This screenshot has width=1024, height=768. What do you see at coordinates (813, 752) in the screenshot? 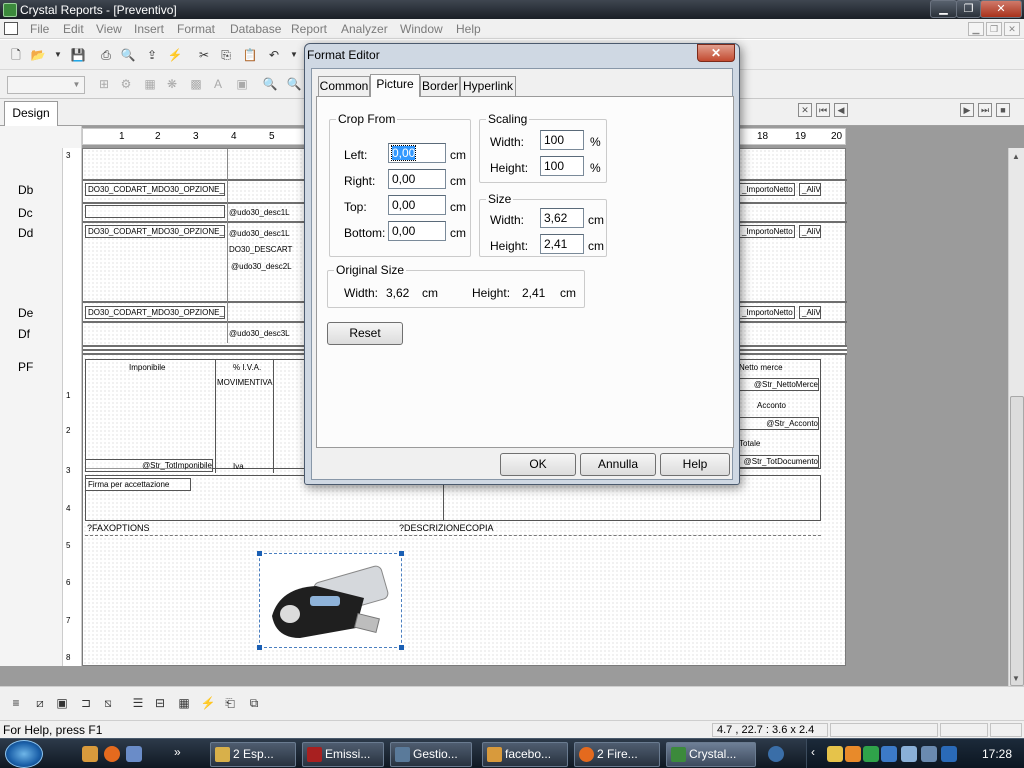
I see `tray-expand-icon: ‹` at bounding box center [813, 752].